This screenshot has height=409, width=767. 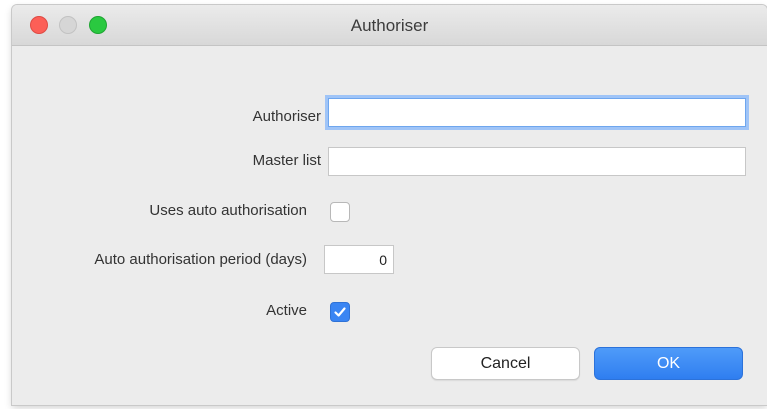 I want to click on ok-button: OK, so click(x=668, y=363).